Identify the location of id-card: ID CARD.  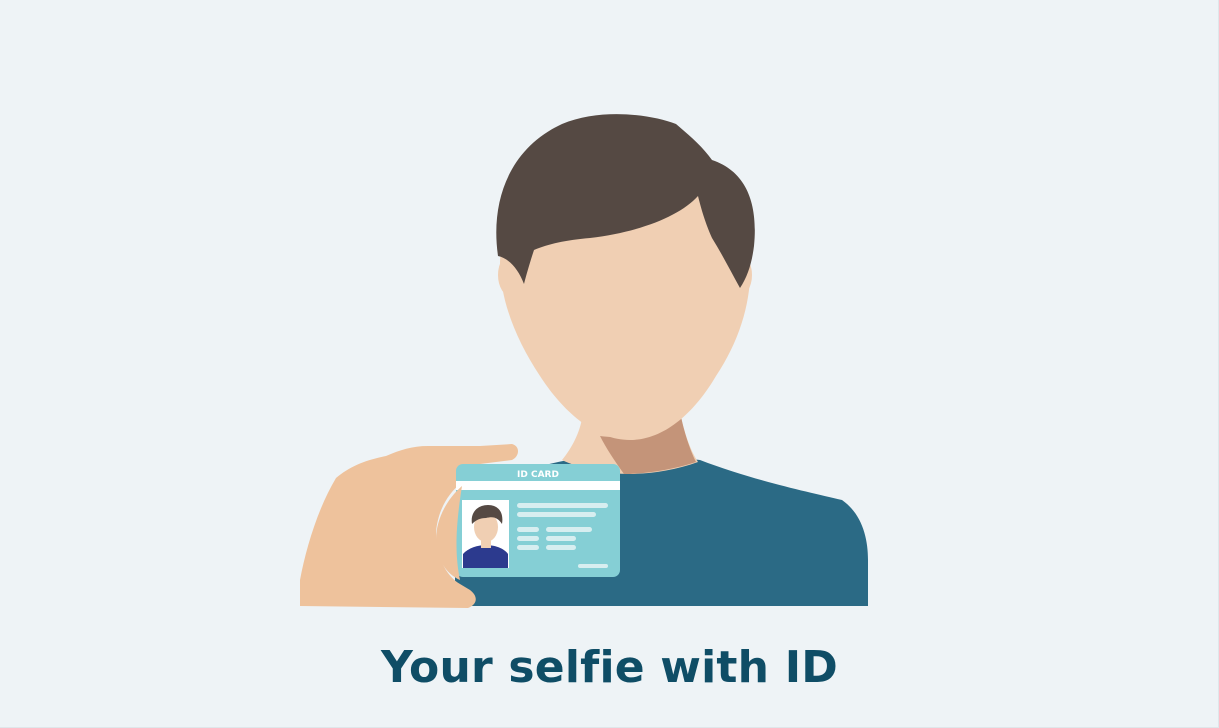
(538, 520).